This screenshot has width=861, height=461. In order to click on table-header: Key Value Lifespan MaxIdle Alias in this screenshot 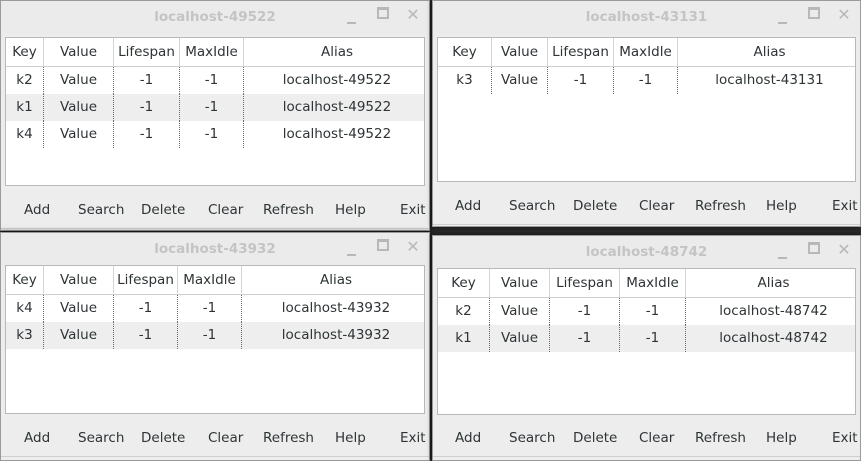, I will do `click(646, 283)`.